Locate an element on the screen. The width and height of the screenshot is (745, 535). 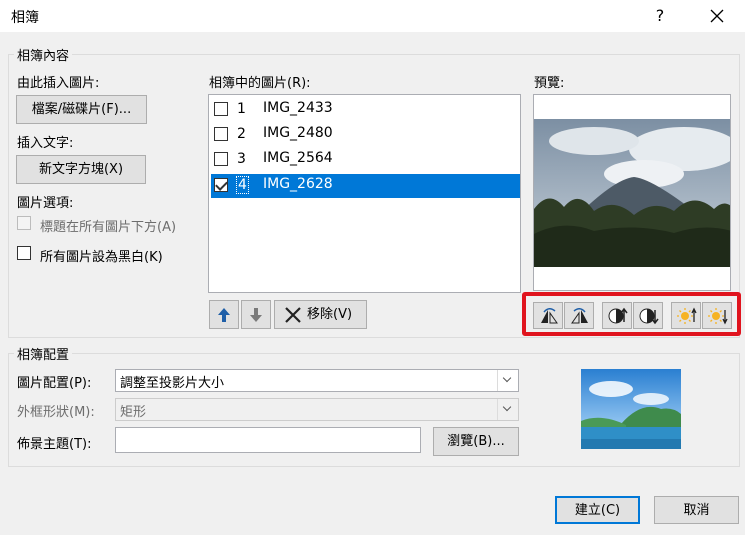
help-button: ? is located at coordinates (660, 16).